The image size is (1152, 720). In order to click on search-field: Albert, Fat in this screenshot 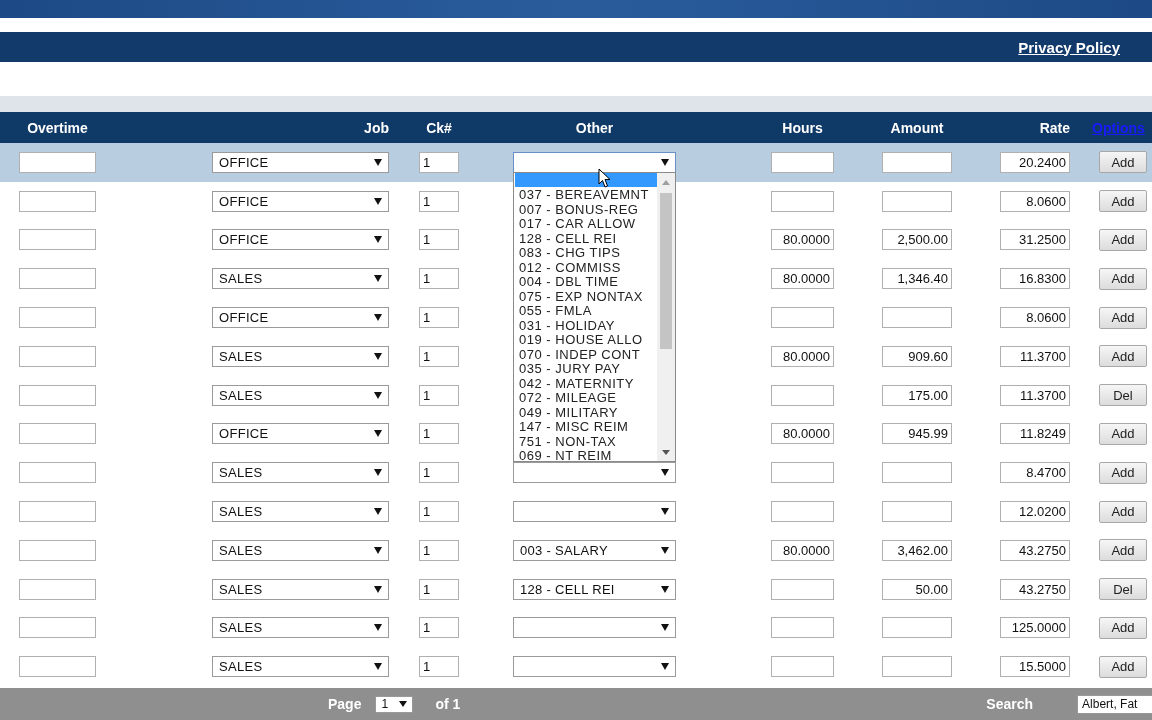, I will do `click(1114, 704)`.